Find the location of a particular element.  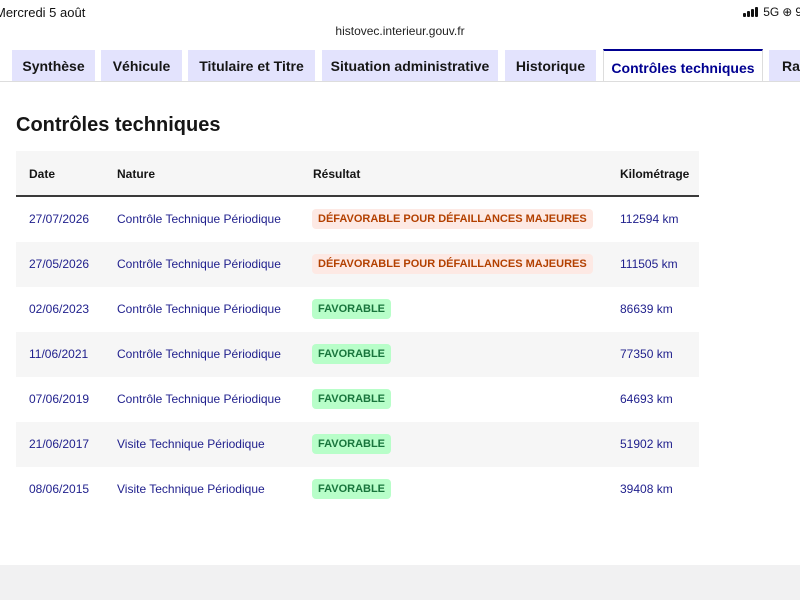

signal-icon is located at coordinates (751, 12).